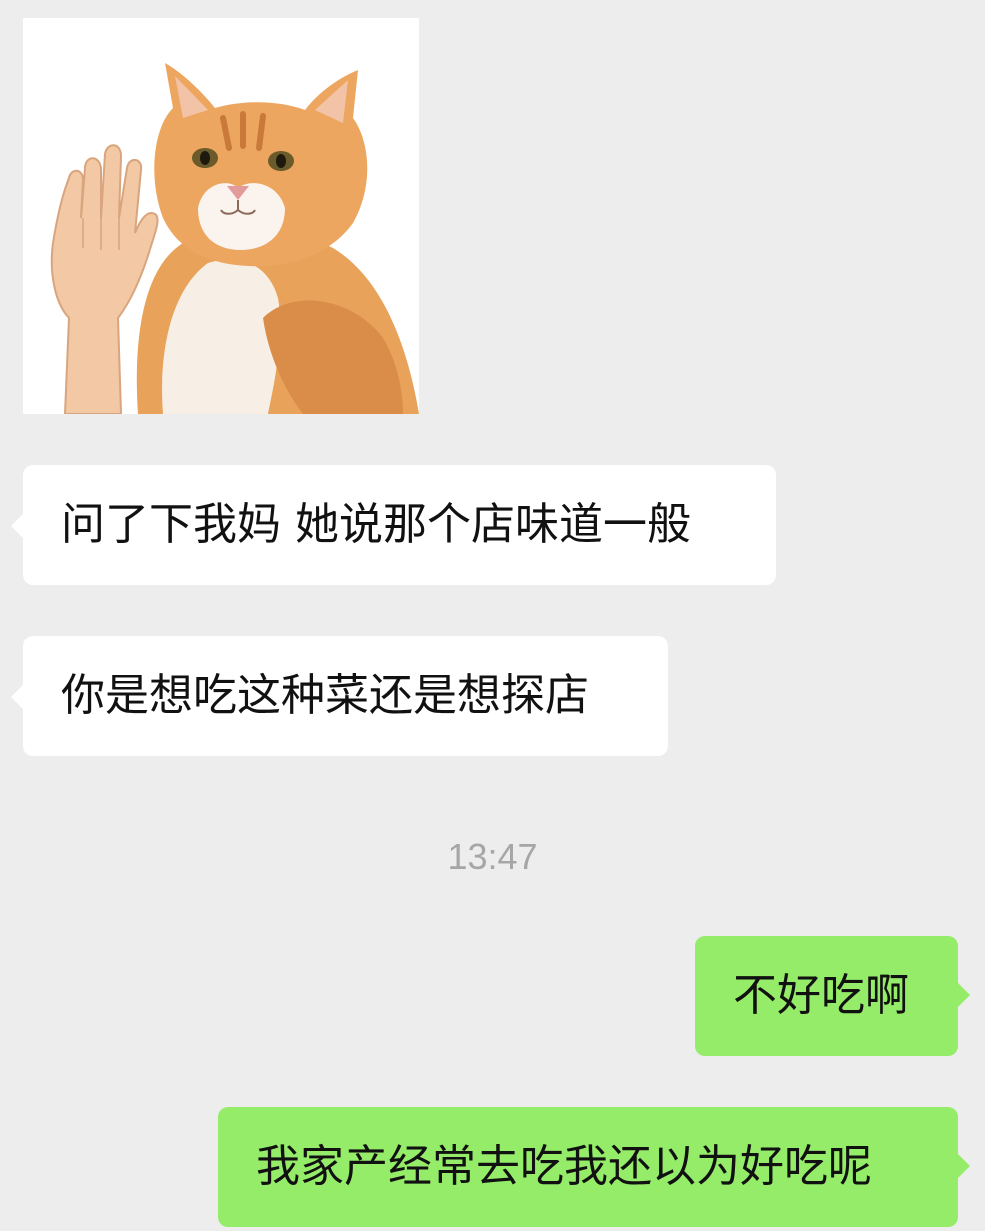 Image resolution: width=985 pixels, height=1231 pixels. I want to click on message-timestamp: 13:47, so click(492, 856).